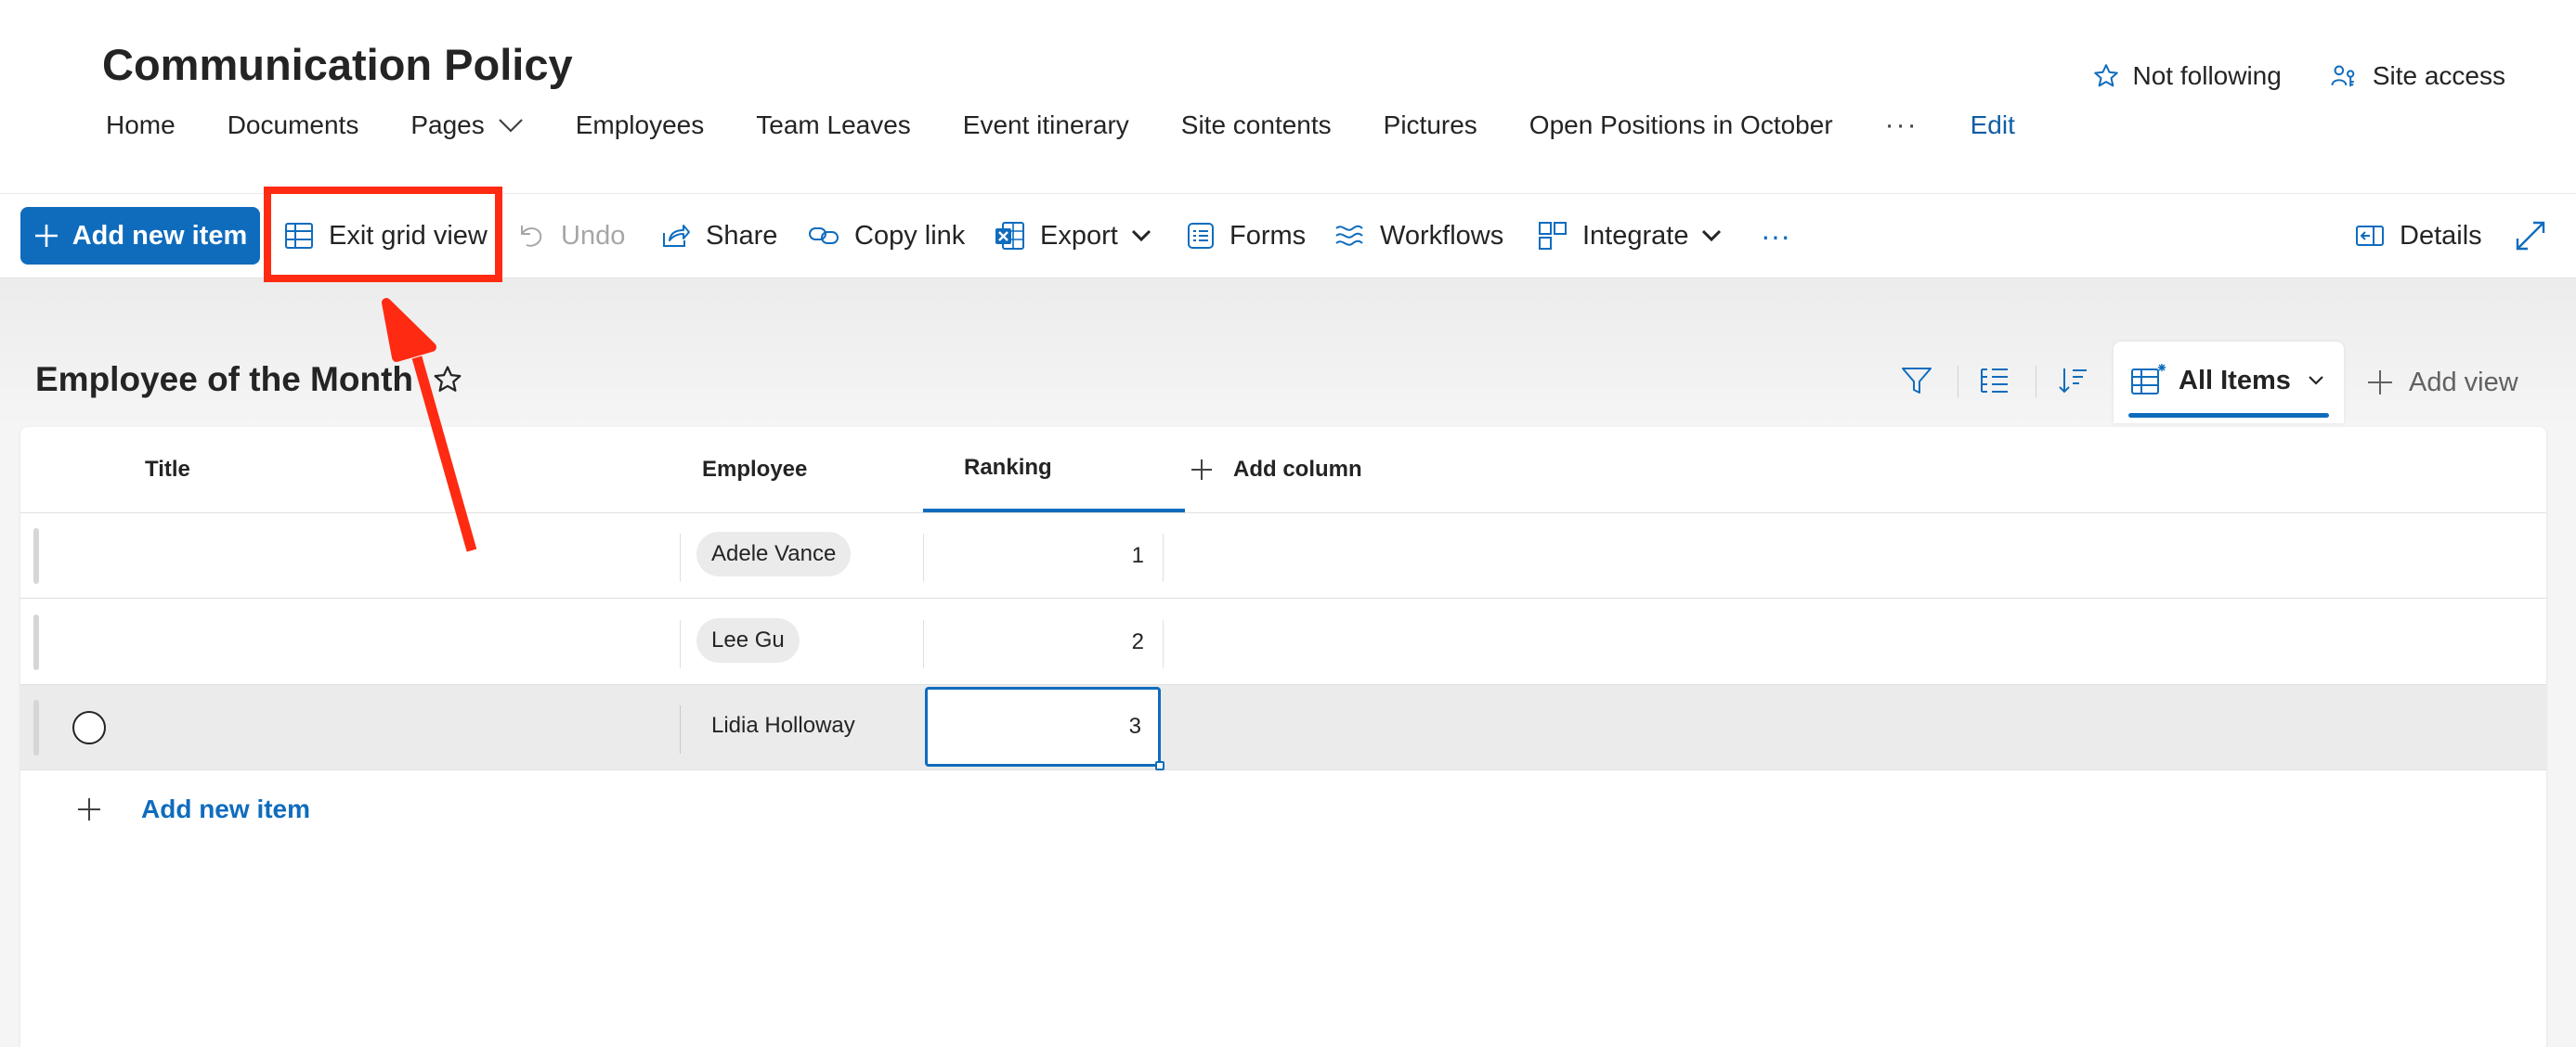 The width and height of the screenshot is (2576, 1047). I want to click on more-commands-button: ···, so click(1775, 236).